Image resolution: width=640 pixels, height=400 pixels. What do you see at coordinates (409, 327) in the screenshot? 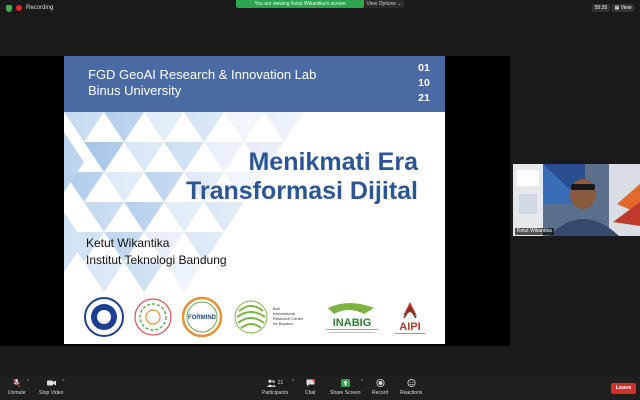
I see `aipi-text: AIPI` at bounding box center [409, 327].